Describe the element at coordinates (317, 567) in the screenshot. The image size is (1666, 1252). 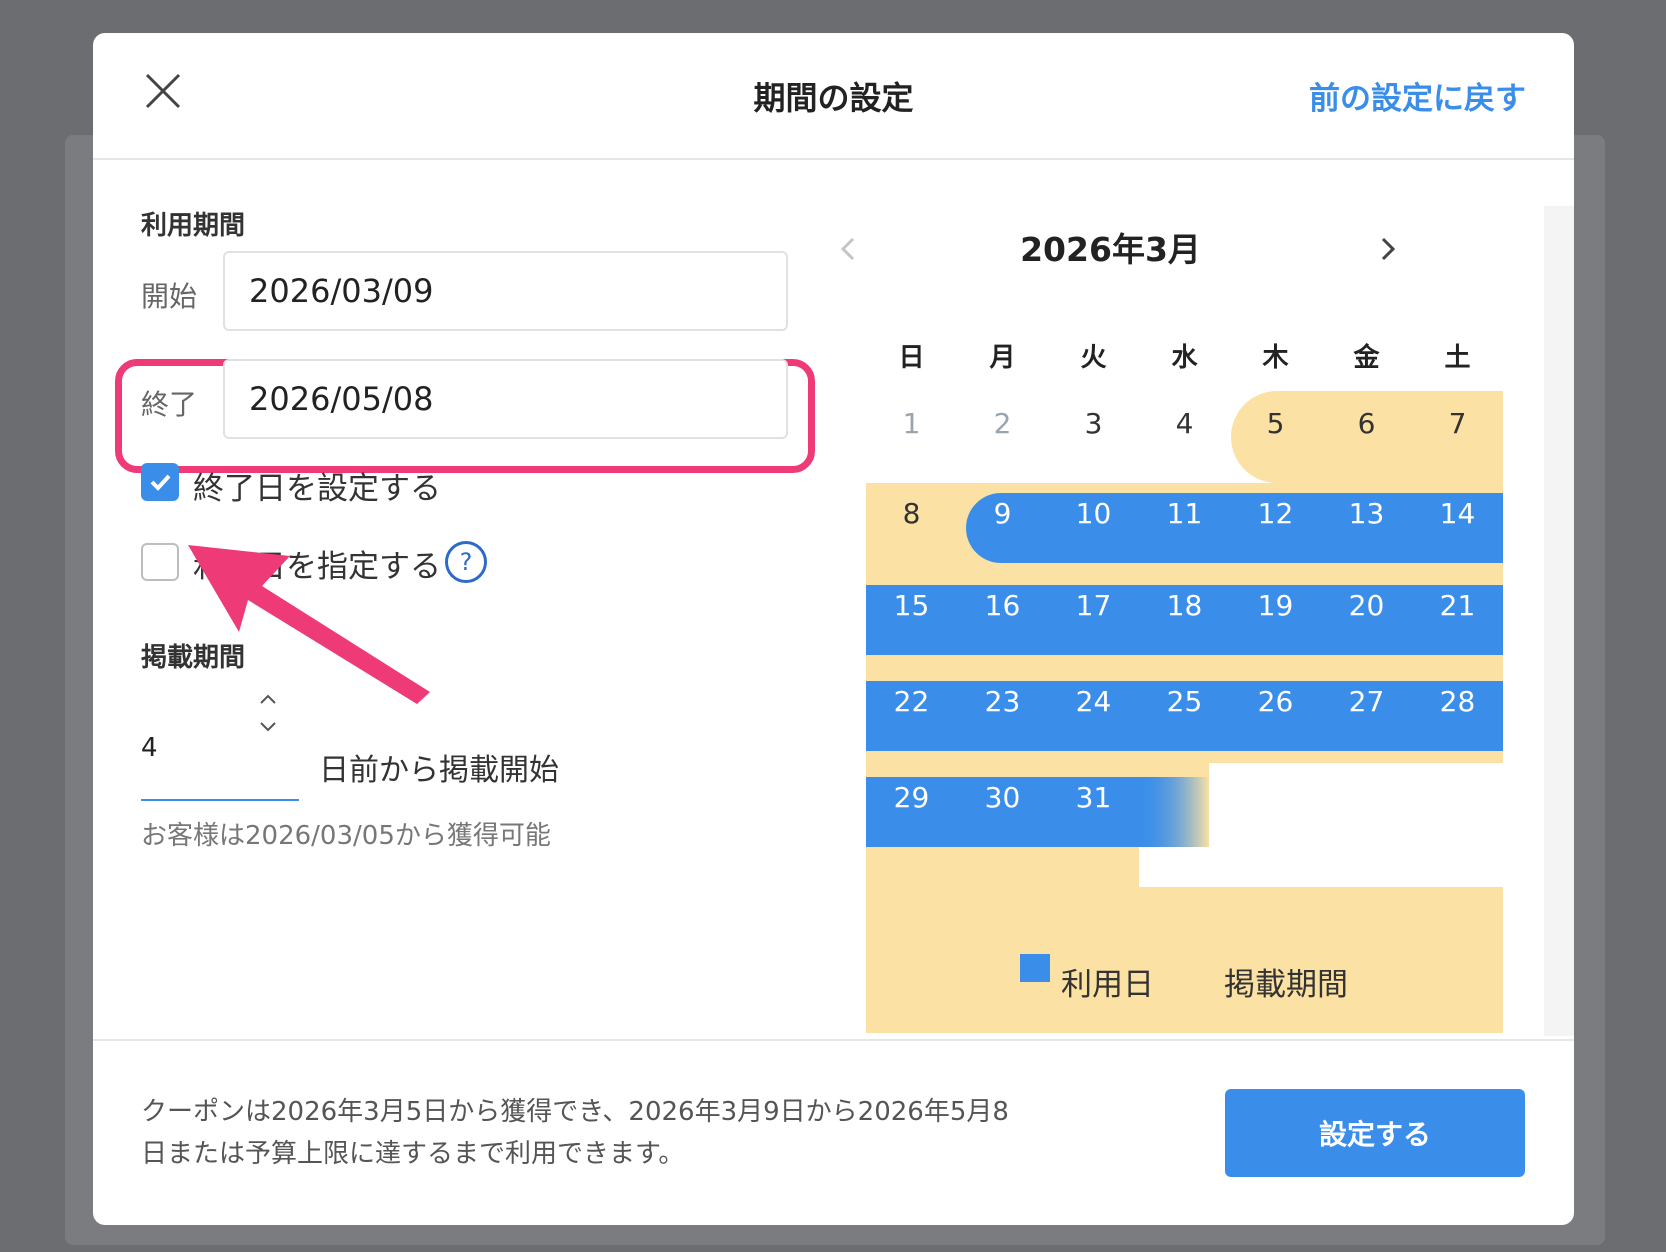
I see `specify-usage-days-label: 利用日を指定する` at that location.